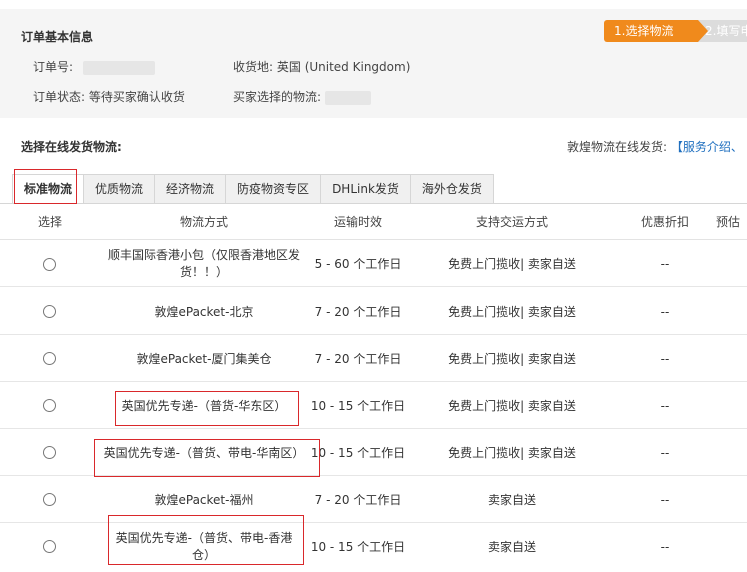 The height and width of the screenshot is (572, 747). Describe the element at coordinates (277, 97) in the screenshot. I see `buyer-logistics-label: 买家选择的物流:` at that location.